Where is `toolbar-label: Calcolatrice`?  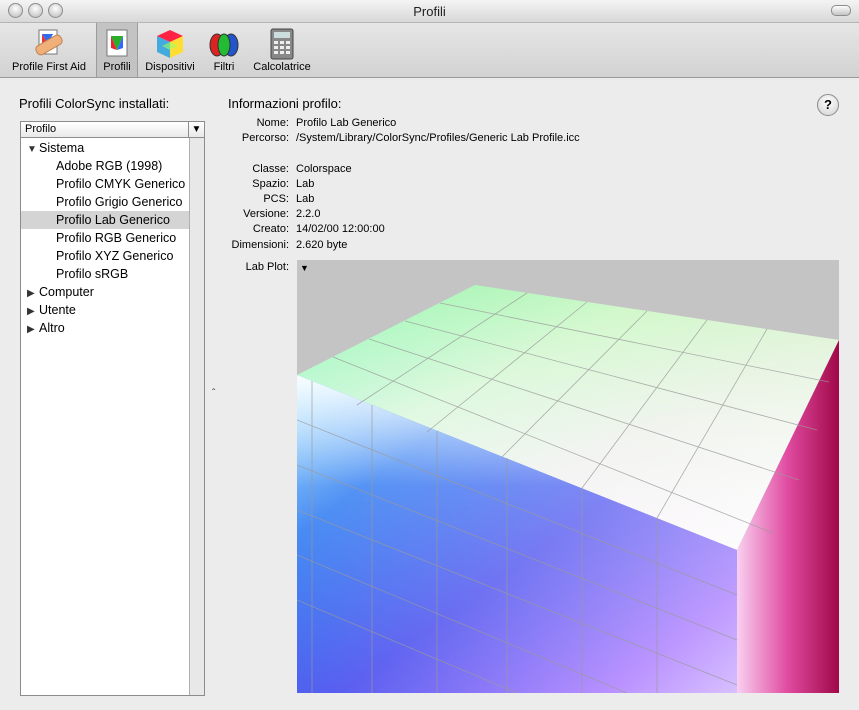
toolbar-label: Calcolatrice is located at coordinates (282, 67).